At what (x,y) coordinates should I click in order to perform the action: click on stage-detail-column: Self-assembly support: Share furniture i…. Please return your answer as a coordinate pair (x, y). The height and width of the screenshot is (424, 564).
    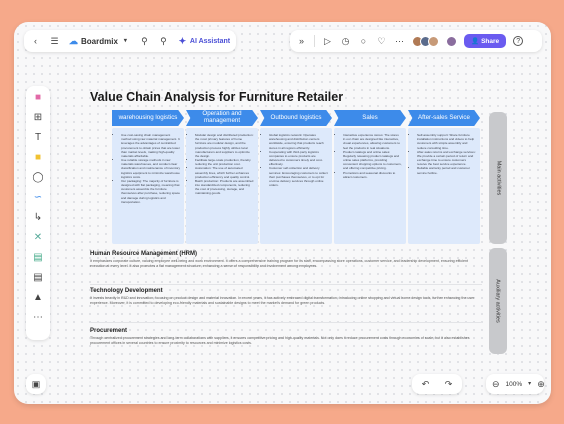
    Looking at the image, I should click on (444, 186).